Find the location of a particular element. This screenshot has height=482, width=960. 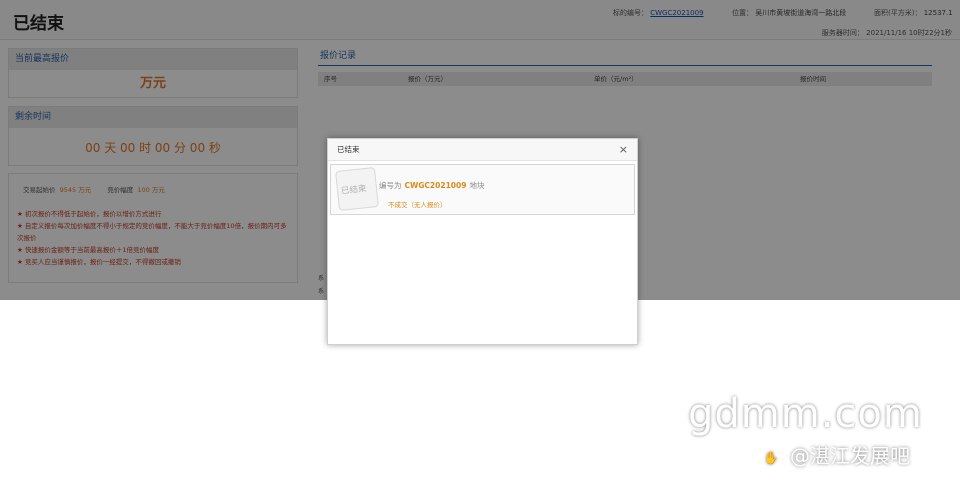

watermark-forum-text: @湛江发展吧 is located at coordinates (850, 456).